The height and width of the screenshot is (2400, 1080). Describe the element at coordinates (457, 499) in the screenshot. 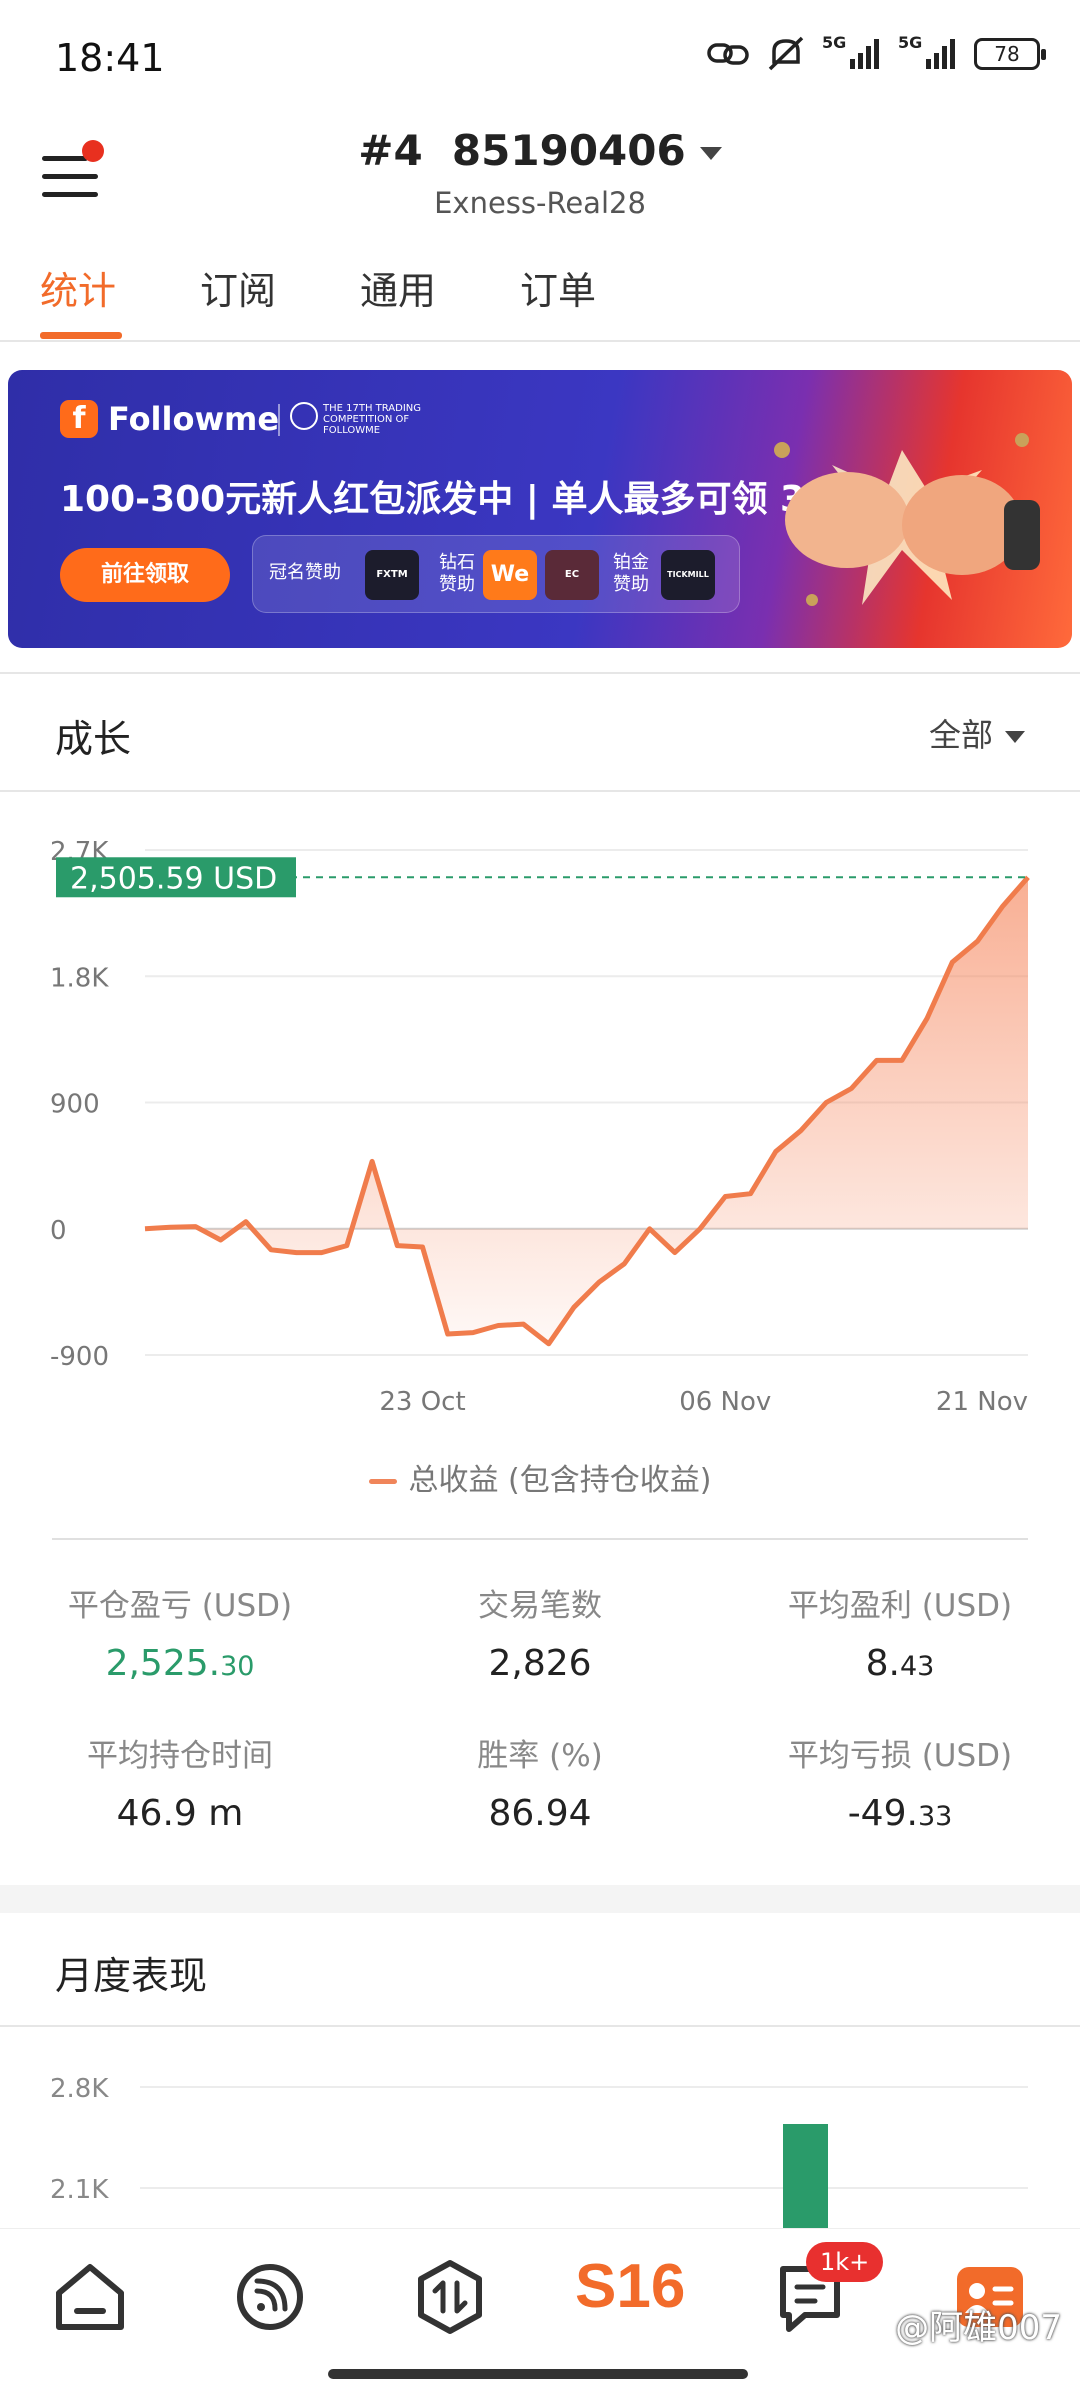

I see `banner-headline: 100-300元新人红包派发中 | 单人最多可领 3 份` at that location.